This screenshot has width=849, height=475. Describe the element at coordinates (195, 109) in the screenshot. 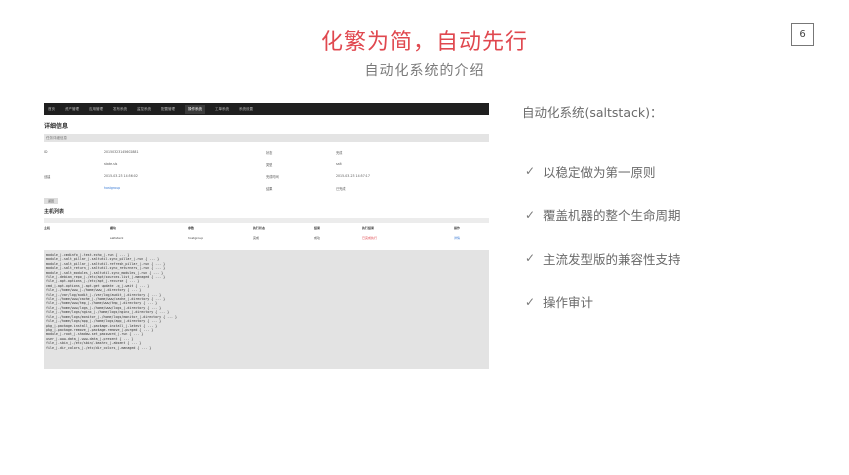

I see `screenshot-nav-item: 操作系统` at that location.